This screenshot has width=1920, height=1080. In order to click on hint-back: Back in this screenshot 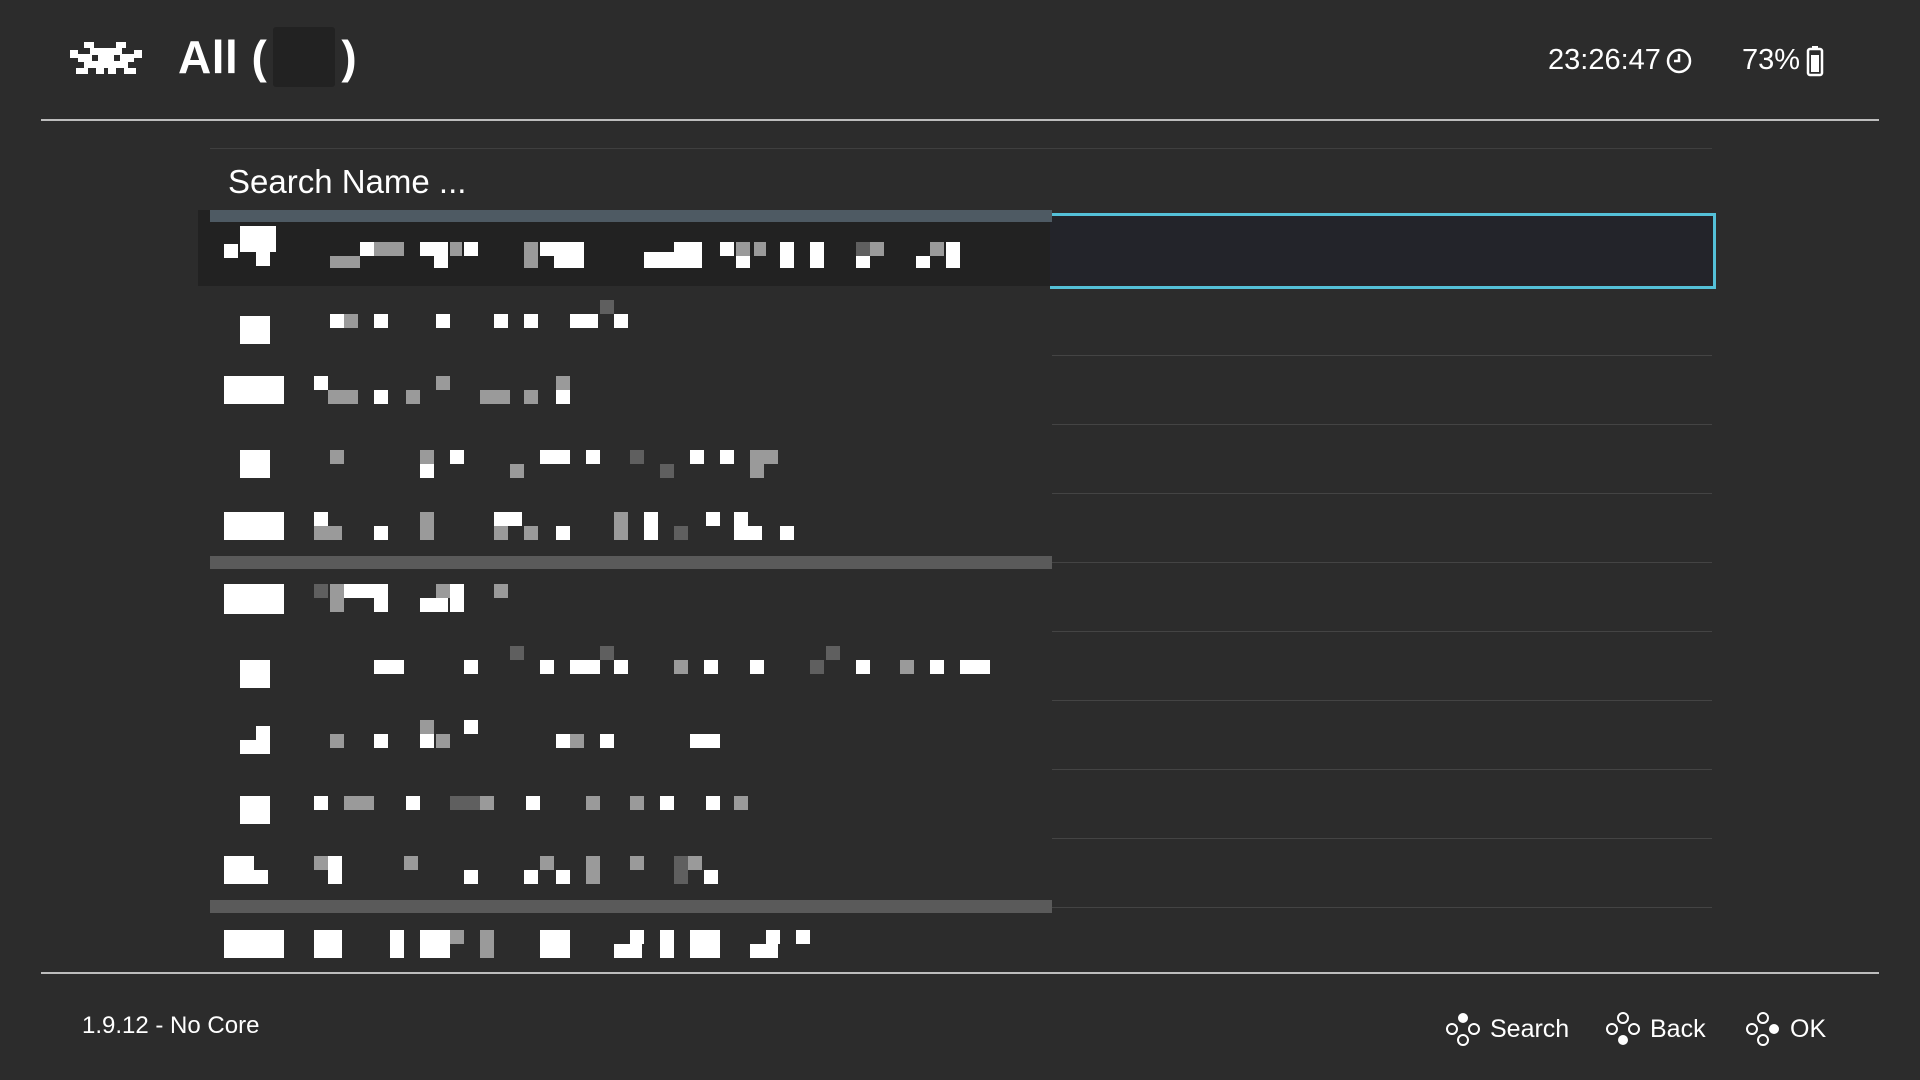, I will do `click(1656, 1029)`.